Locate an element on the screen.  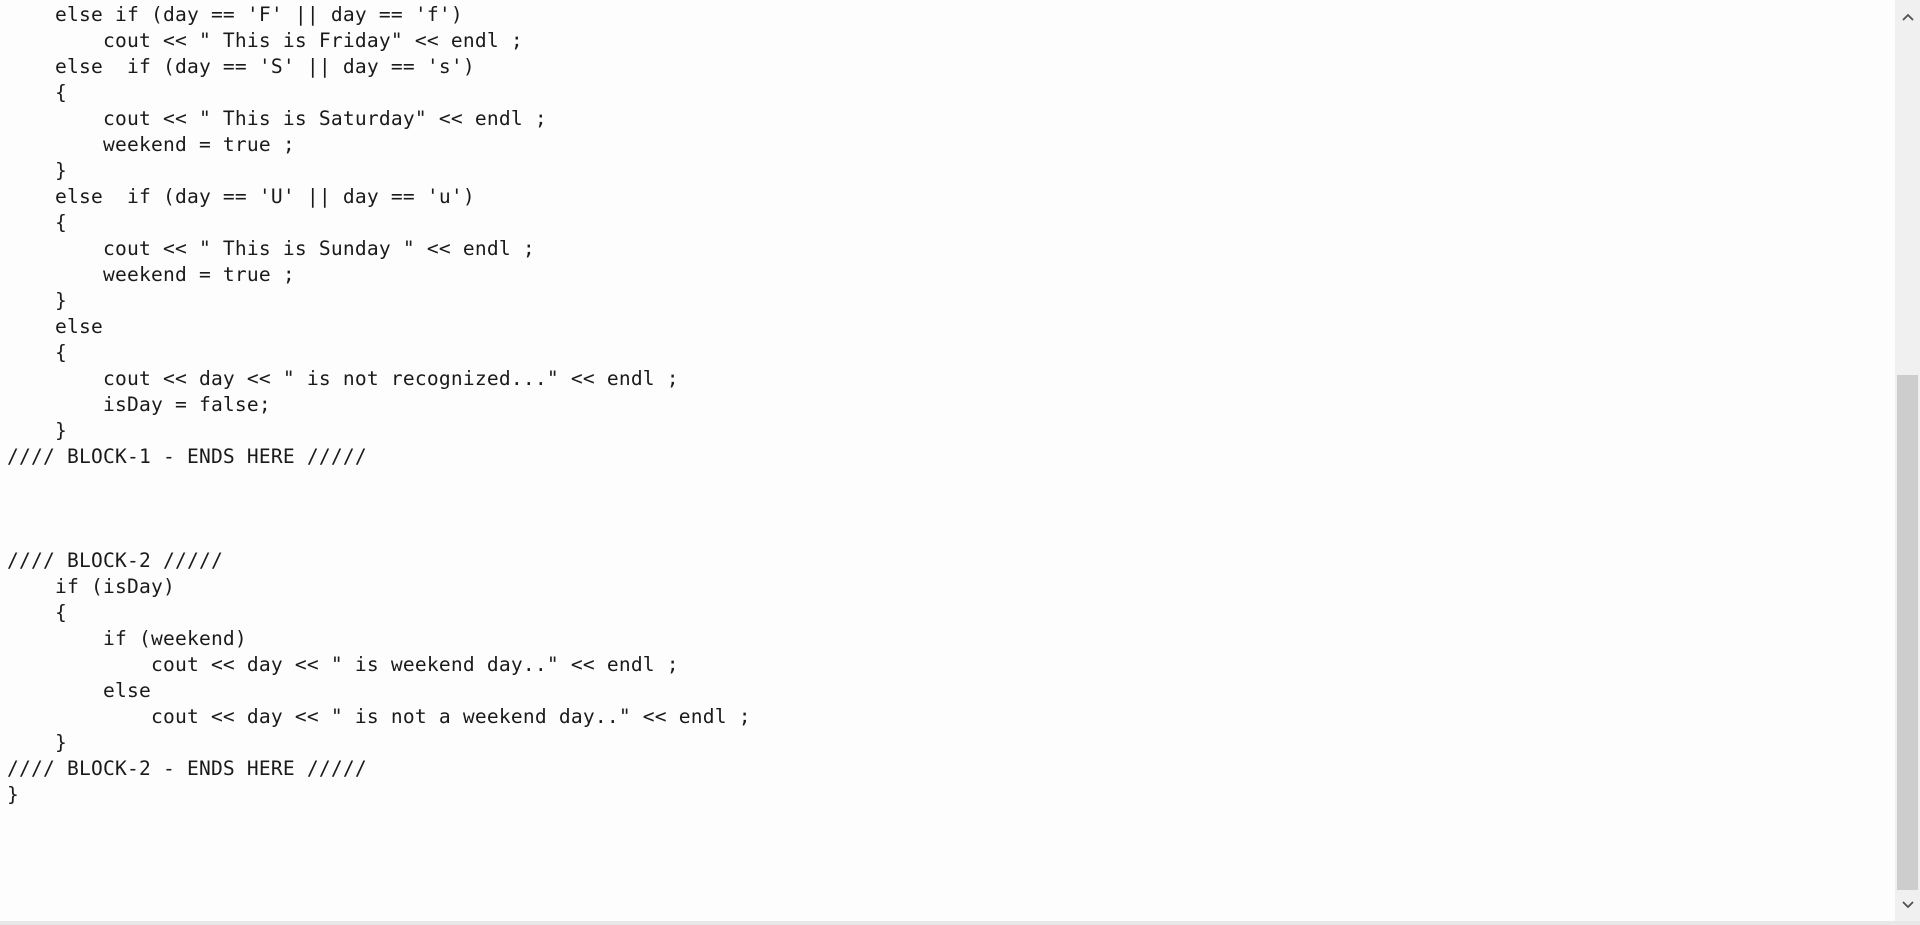
scroll-down-button is located at coordinates (1907, 905).